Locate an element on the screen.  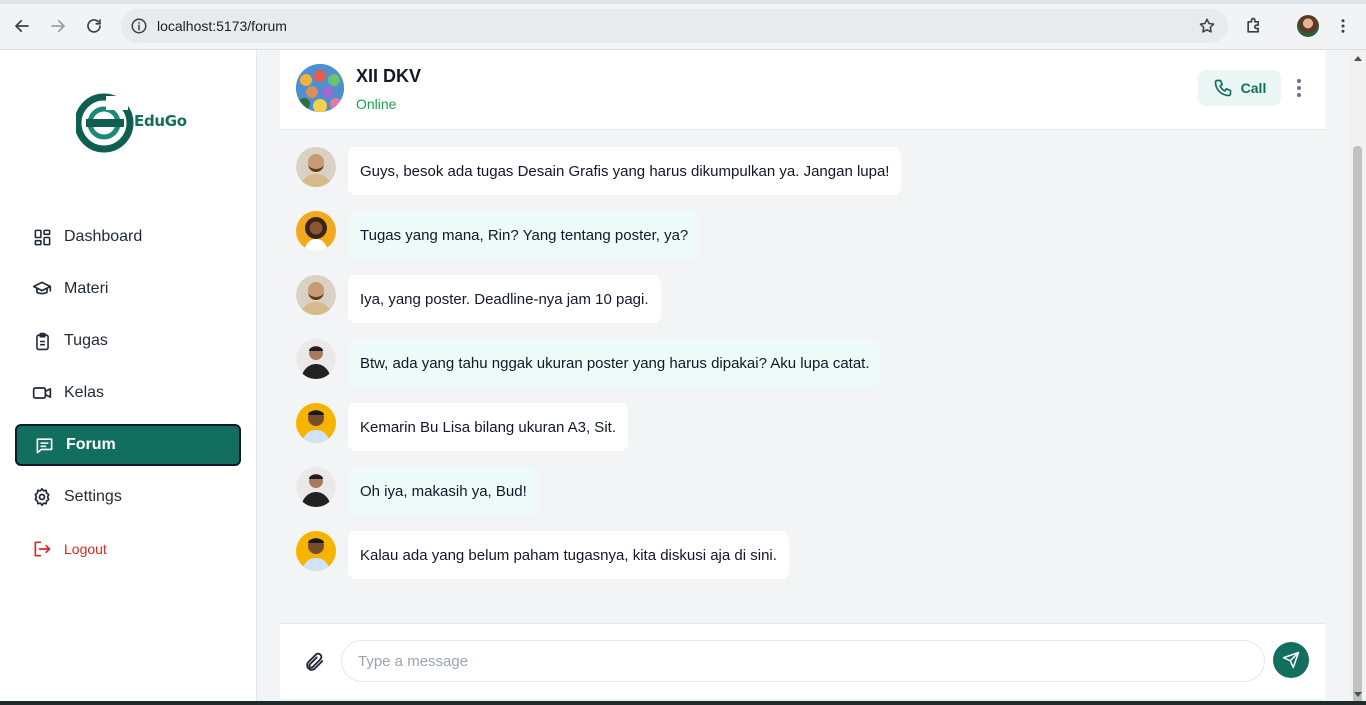
forward-button is located at coordinates (58, 26).